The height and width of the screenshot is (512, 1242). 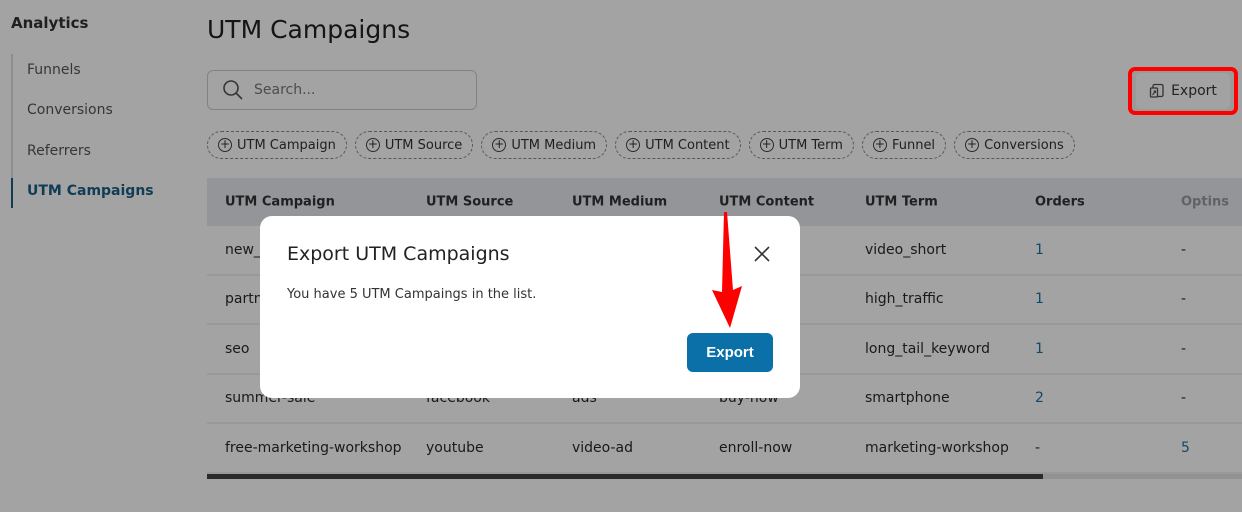 I want to click on export-label: Export, so click(x=1194, y=91).